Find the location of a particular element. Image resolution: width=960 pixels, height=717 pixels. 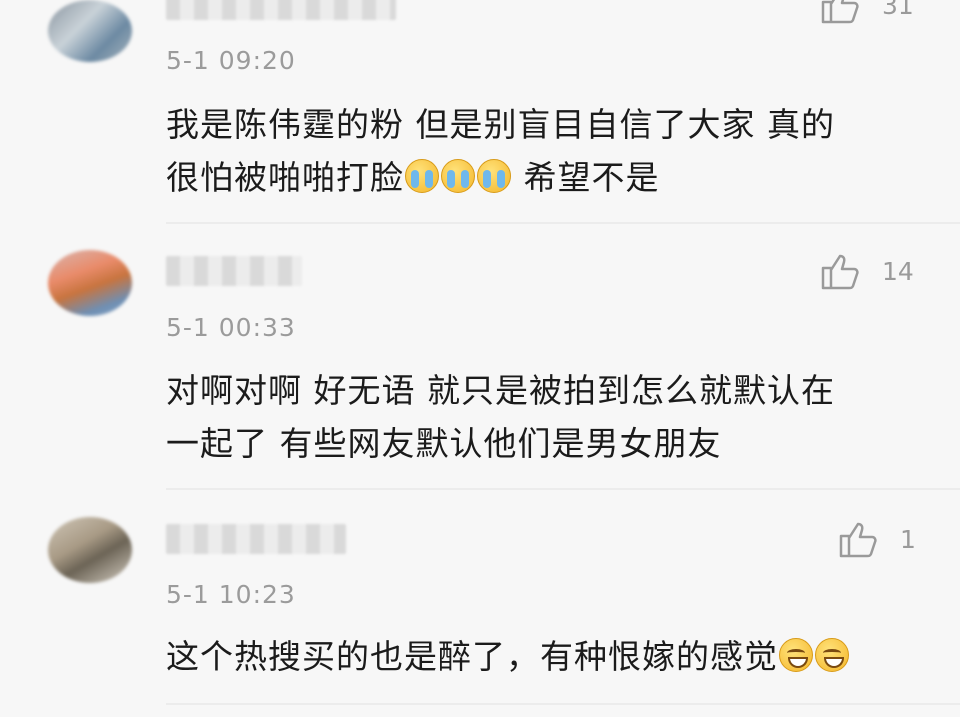

like-button: 31 is located at coordinates (867, 12).